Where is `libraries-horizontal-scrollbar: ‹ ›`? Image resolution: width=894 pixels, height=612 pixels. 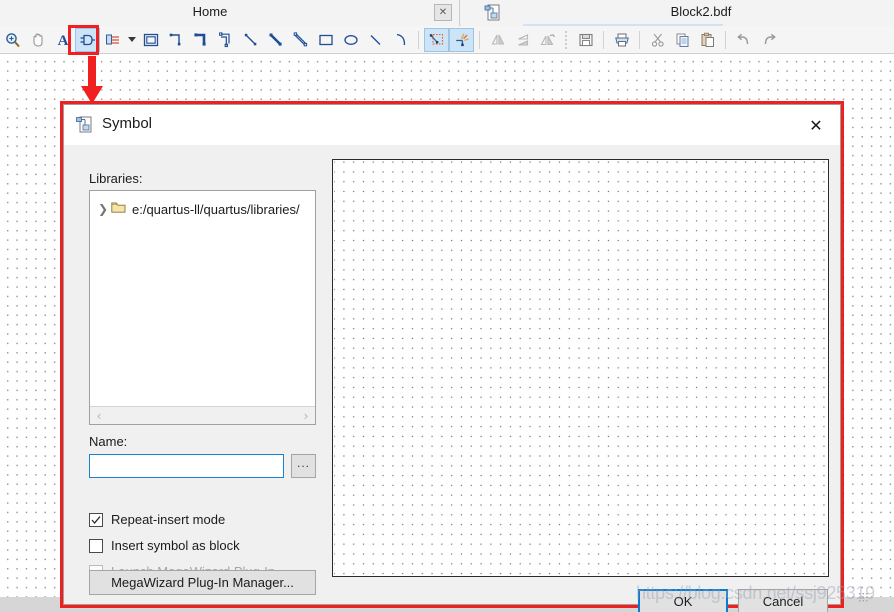
libraries-horizontal-scrollbar: ‹ › is located at coordinates (202, 415).